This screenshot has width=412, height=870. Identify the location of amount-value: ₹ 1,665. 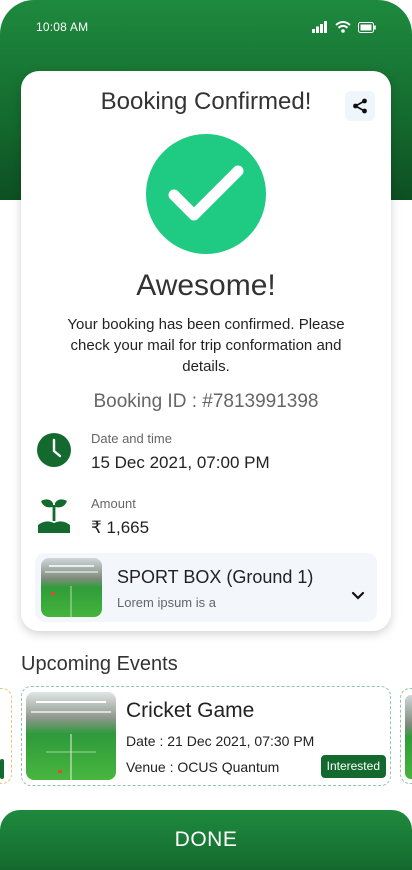
(120, 527).